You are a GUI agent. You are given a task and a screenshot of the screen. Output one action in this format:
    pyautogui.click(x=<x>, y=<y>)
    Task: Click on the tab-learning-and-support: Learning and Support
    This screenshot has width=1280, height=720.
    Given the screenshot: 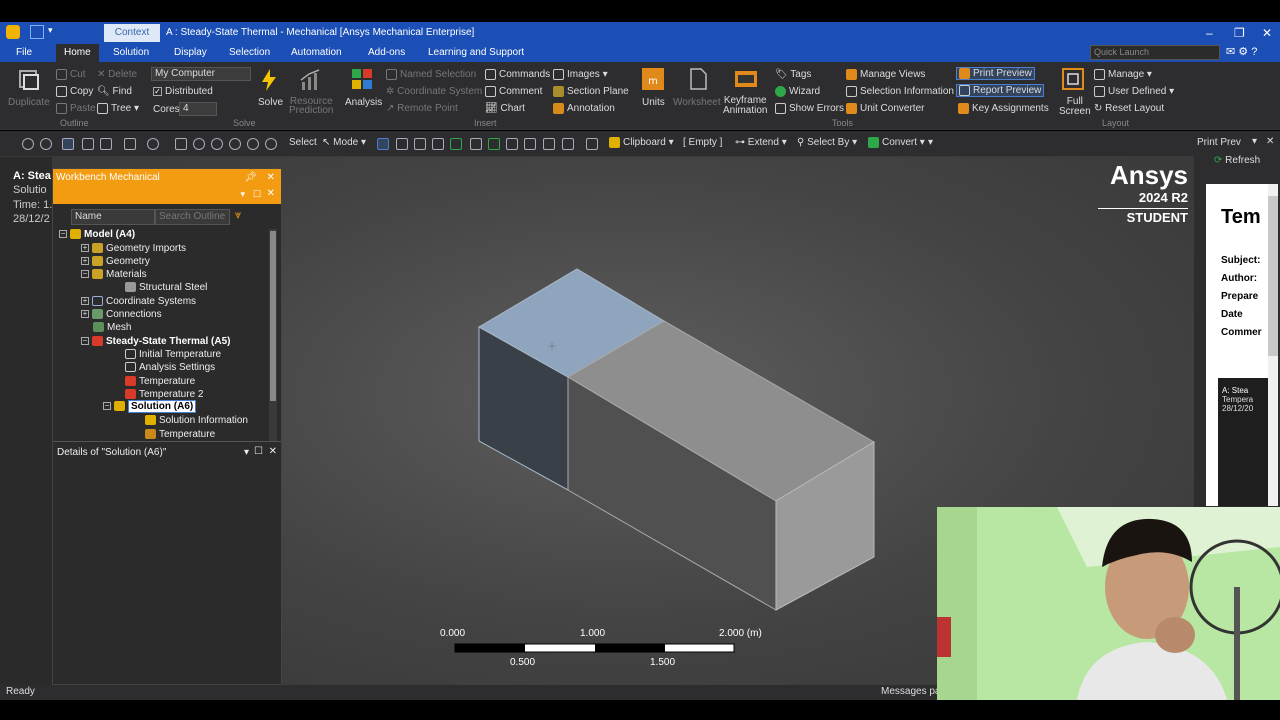 What is the action you would take?
    pyautogui.click(x=476, y=53)
    